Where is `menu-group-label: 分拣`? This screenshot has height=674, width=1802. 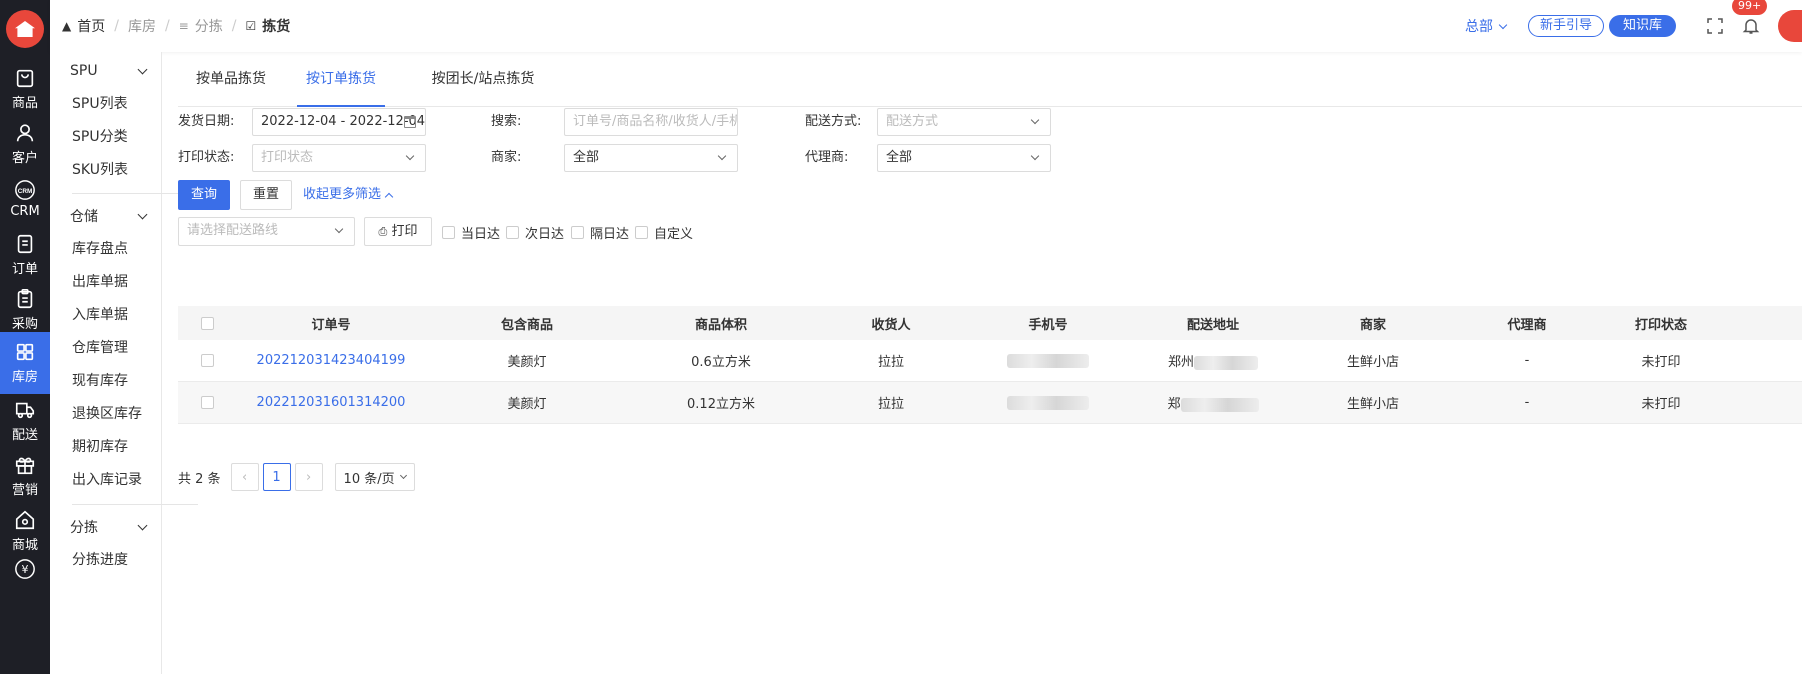
menu-group-label: 分拣 is located at coordinates (84, 528).